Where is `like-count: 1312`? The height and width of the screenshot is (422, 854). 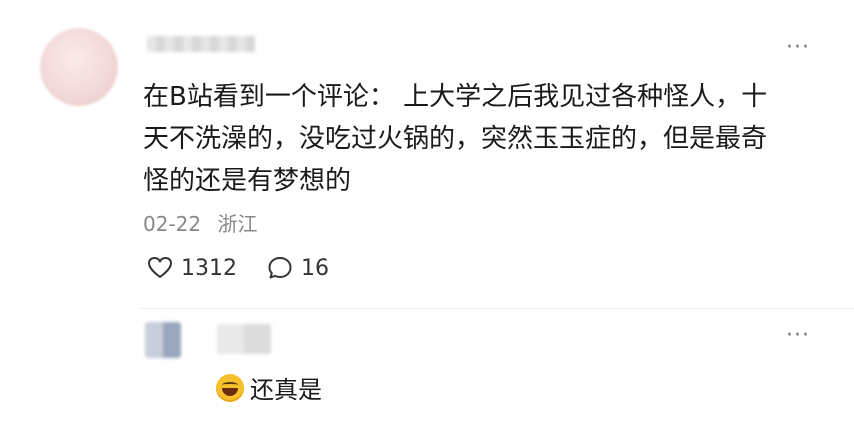
like-count: 1312 is located at coordinates (209, 268).